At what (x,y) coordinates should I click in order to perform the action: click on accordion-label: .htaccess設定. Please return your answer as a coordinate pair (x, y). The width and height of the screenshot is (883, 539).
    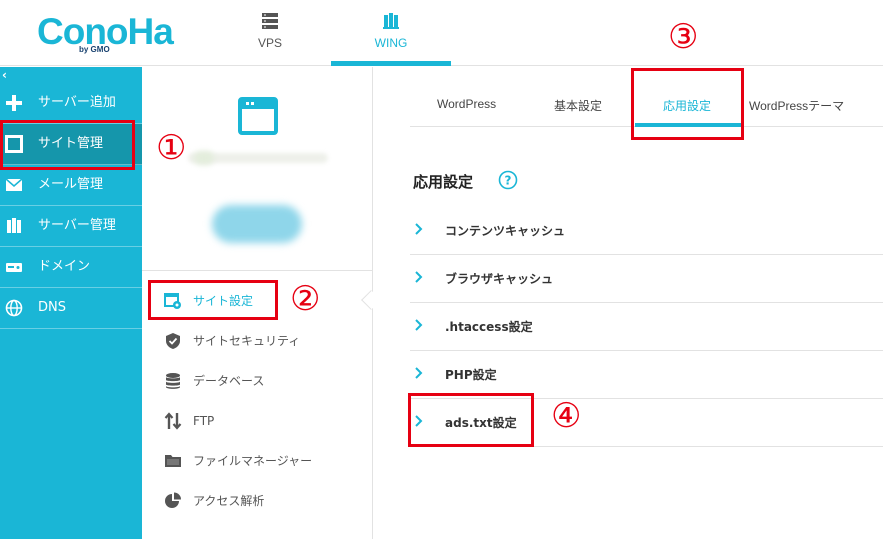
    Looking at the image, I should click on (489, 327).